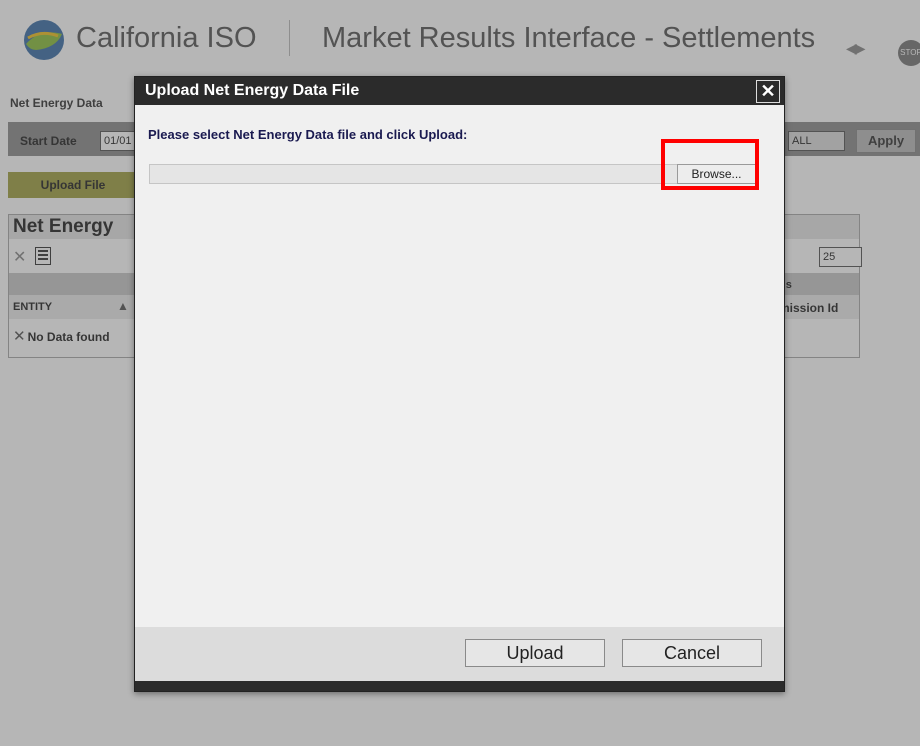 This screenshot has width=920, height=746. I want to click on cancel-button: Cancel, so click(692, 653).